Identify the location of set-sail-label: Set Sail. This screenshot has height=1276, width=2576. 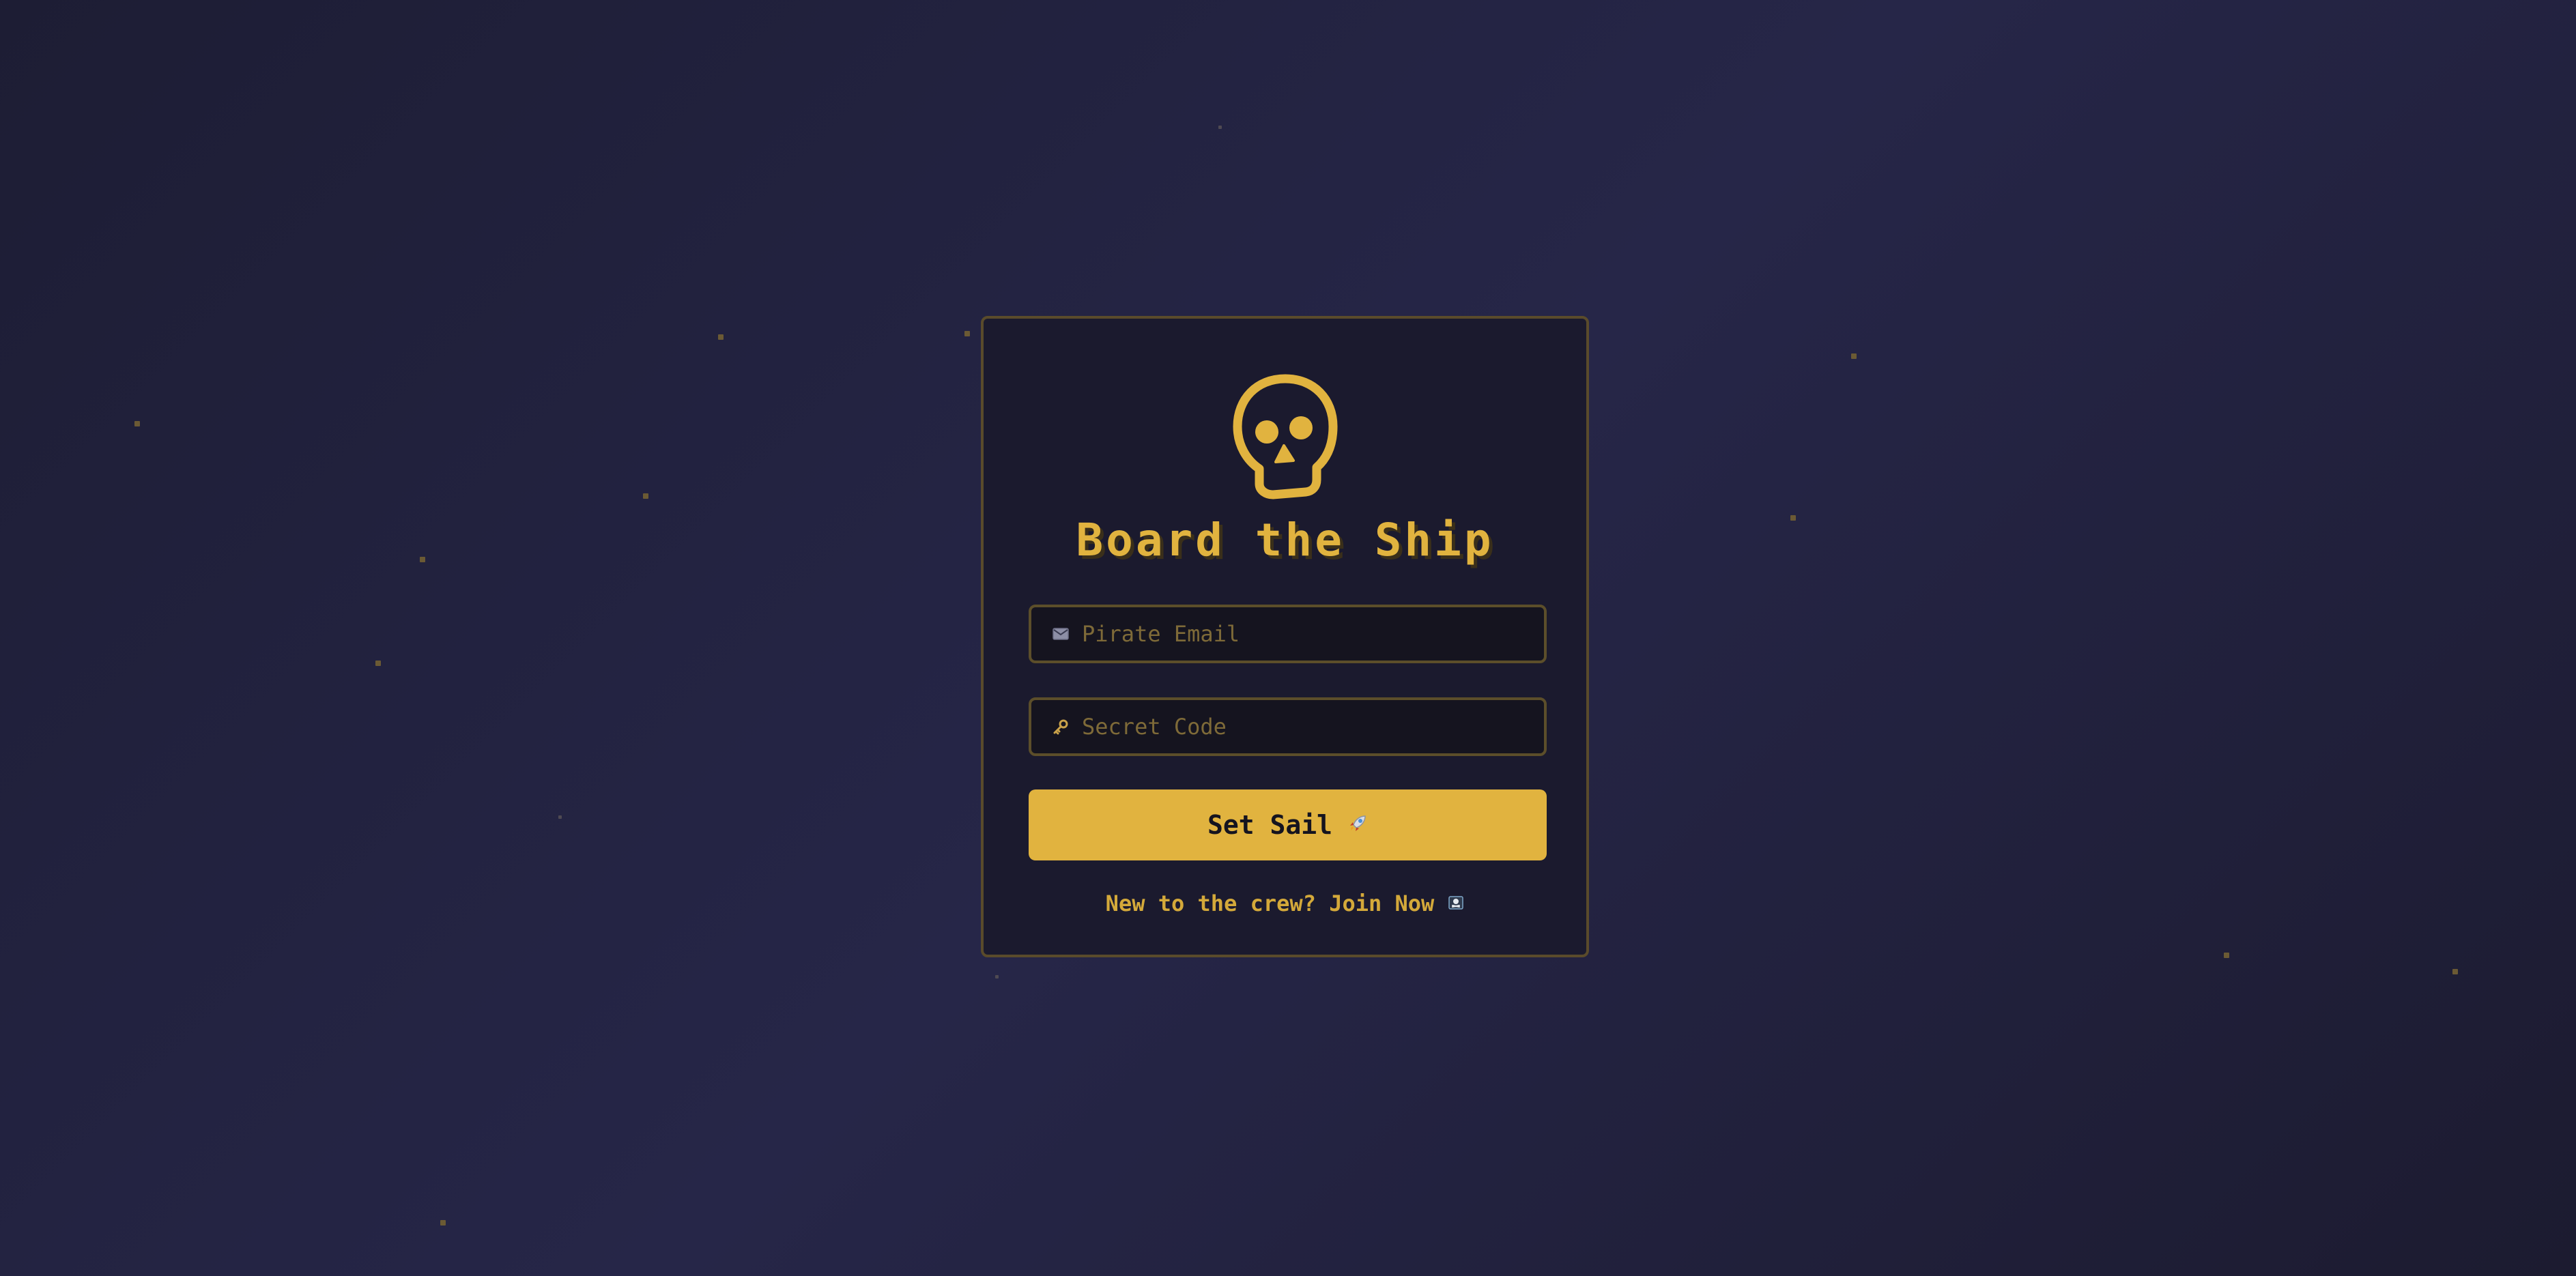
(1270, 825).